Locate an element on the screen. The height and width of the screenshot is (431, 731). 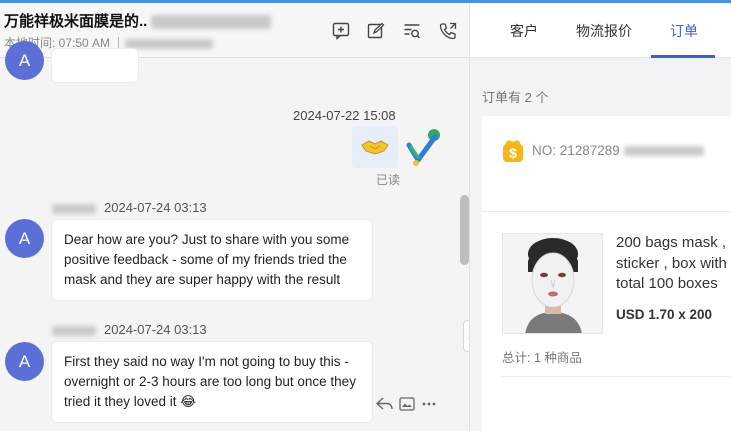
panel-tabs: 客户 物流报价 订单 is located at coordinates (600, 30).